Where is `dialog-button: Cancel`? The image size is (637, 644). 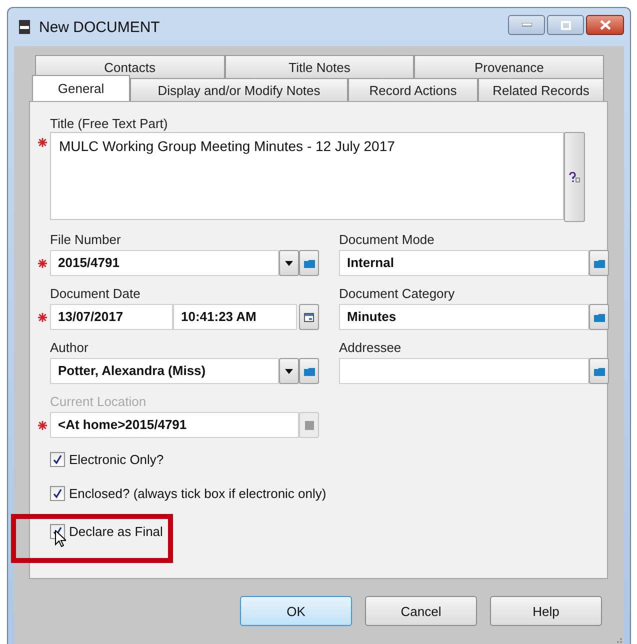
dialog-button: Cancel is located at coordinates (421, 611).